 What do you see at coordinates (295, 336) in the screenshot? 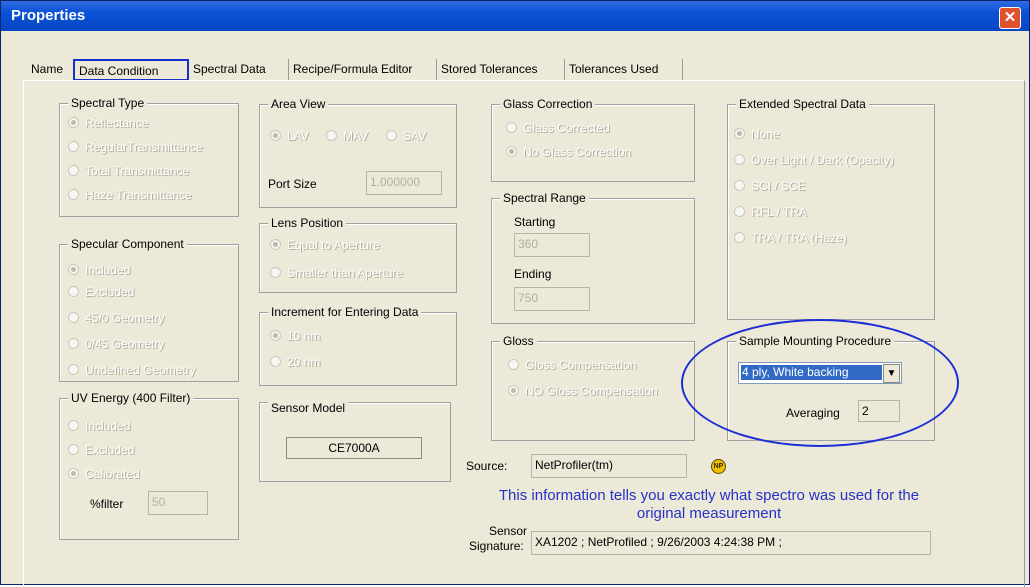
I see `radio-10-nm: 10 nm` at bounding box center [295, 336].